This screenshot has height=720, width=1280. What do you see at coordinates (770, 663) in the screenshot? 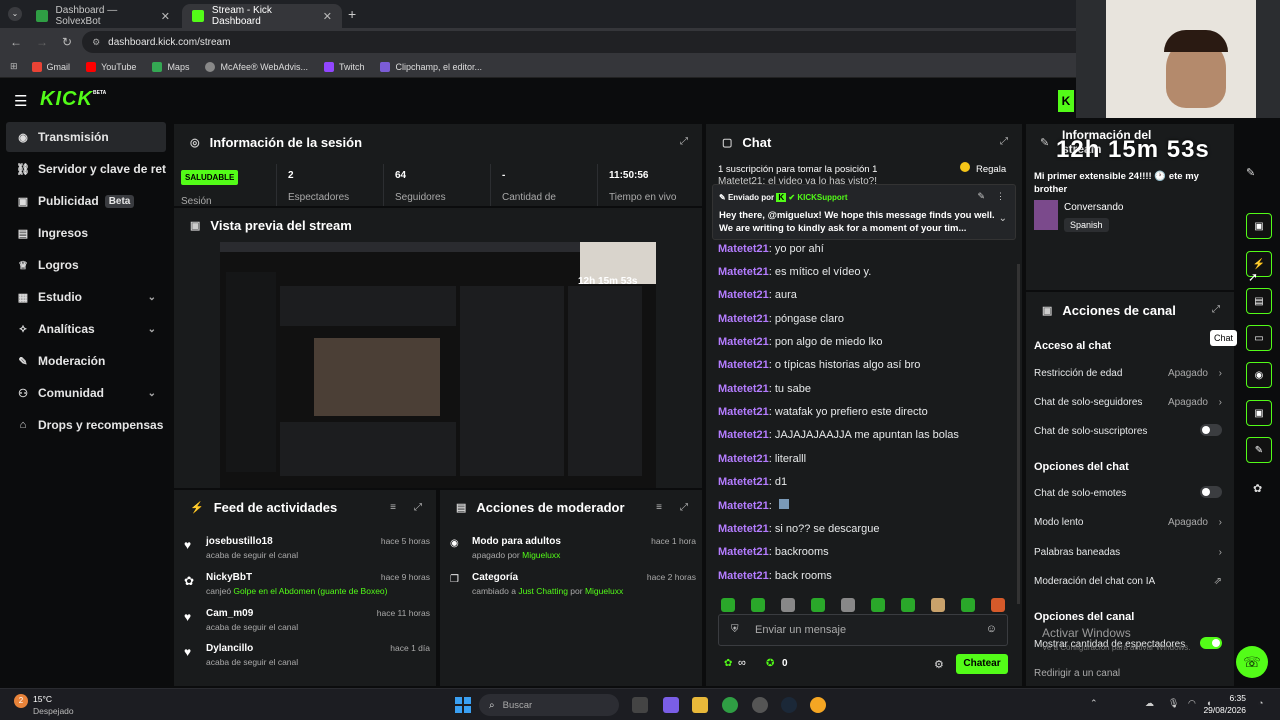
I see `kicks-icon: ✪` at bounding box center [770, 663].